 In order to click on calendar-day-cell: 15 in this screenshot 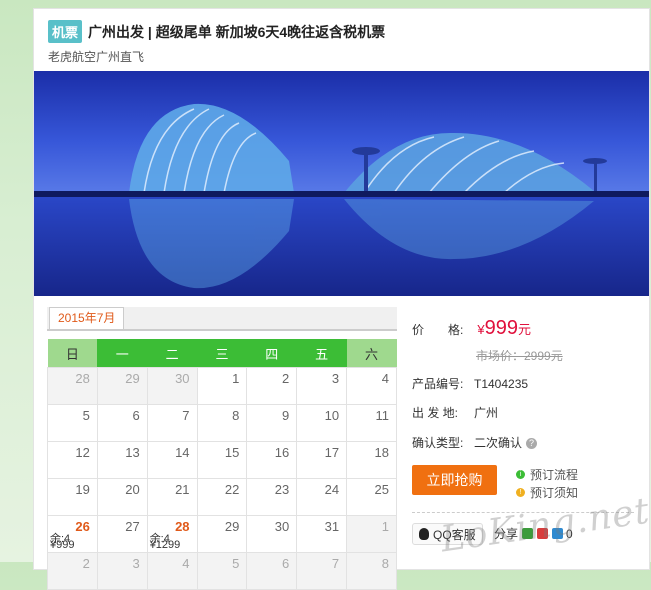, I will do `click(222, 460)`.